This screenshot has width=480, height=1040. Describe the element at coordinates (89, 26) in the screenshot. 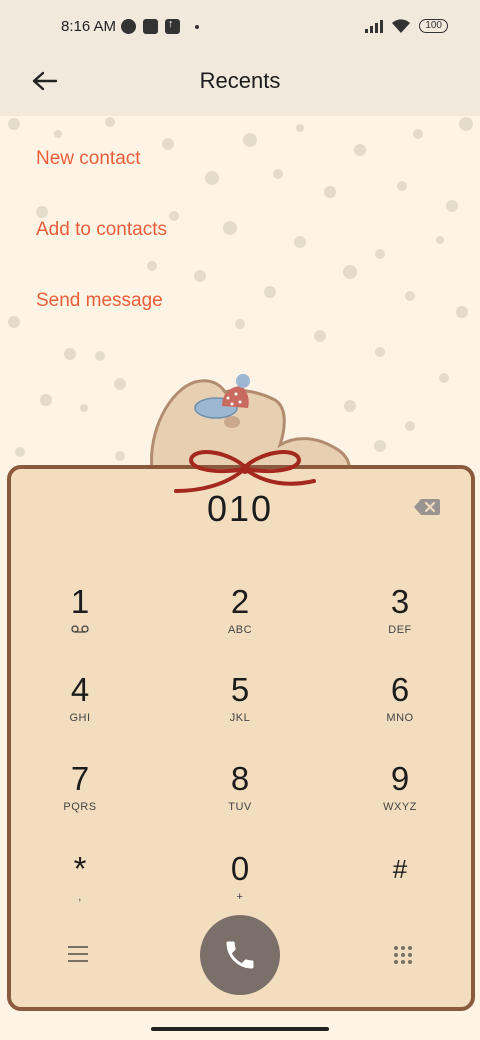

I see `status-time: 8:16 AM` at that location.